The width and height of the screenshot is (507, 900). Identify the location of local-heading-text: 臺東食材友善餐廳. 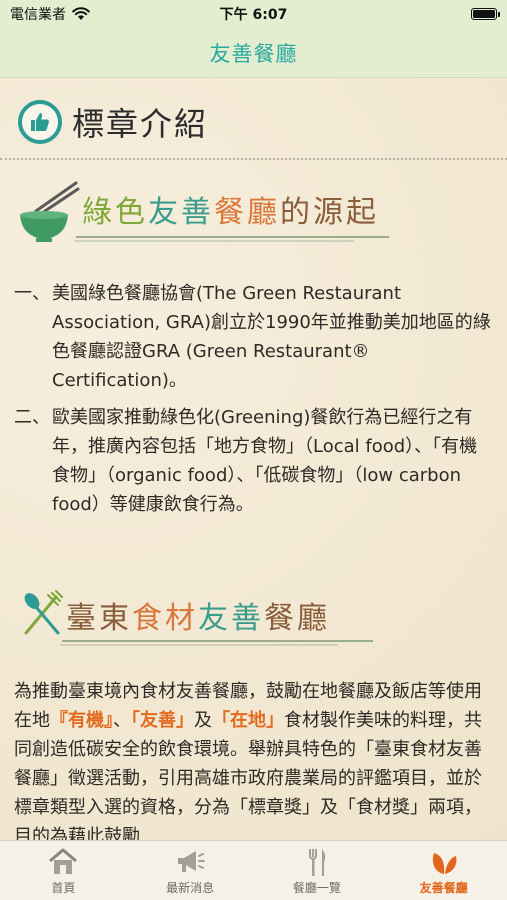
(198, 615).